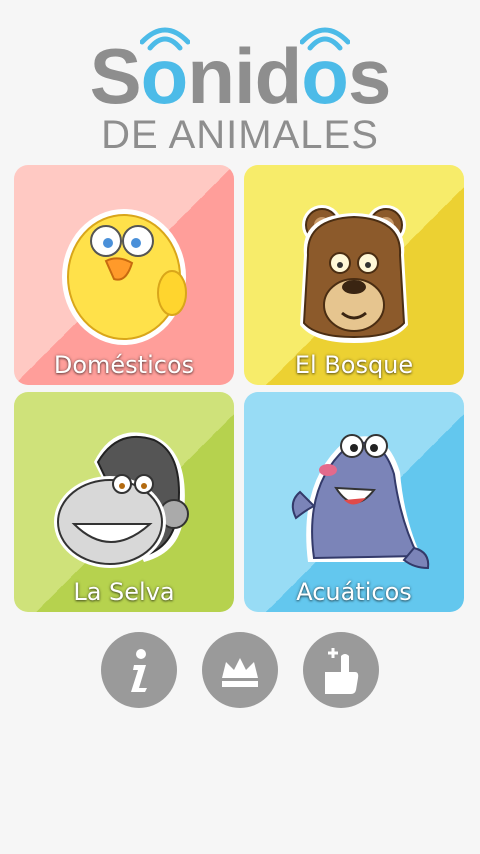 The width and height of the screenshot is (480, 854). Describe the element at coordinates (354, 365) in the screenshot. I see `category-label: El Bosque` at that location.